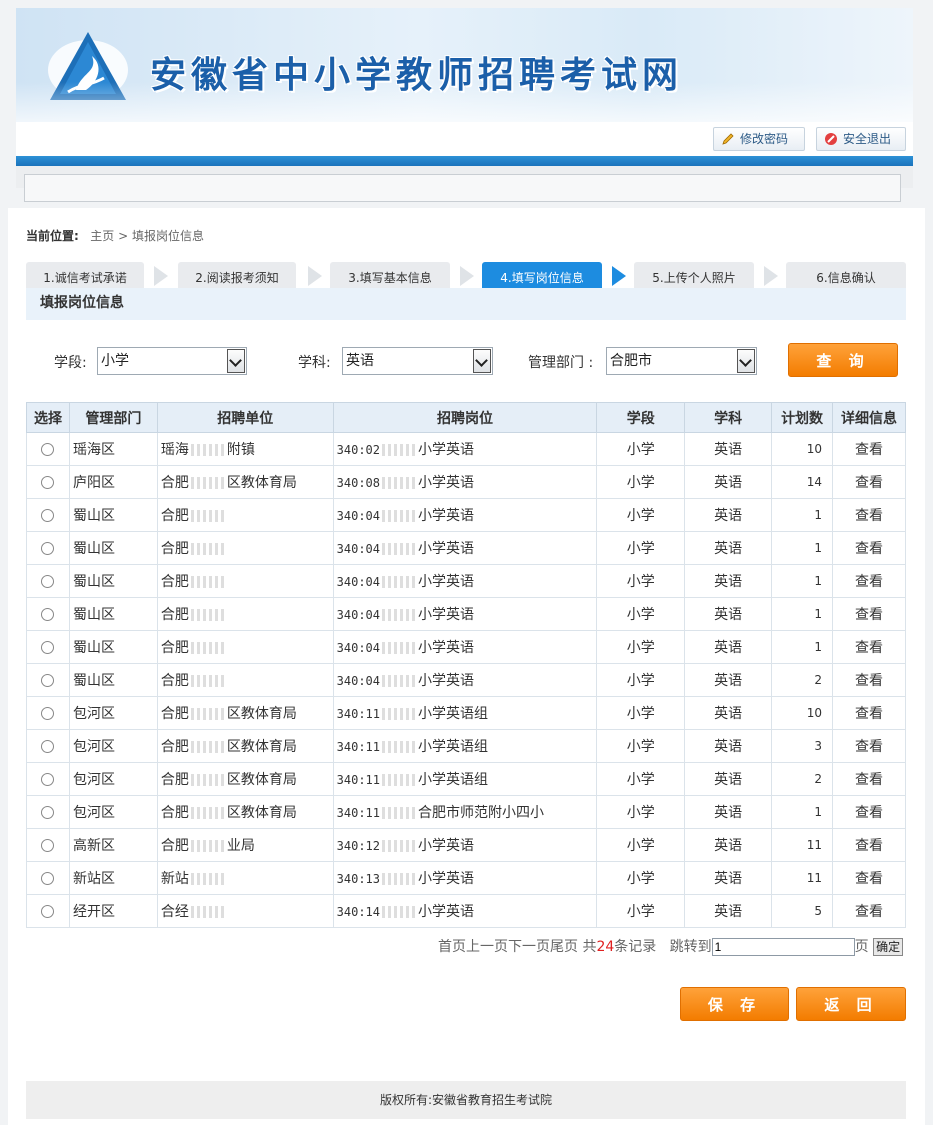 The height and width of the screenshot is (1125, 933). Describe the element at coordinates (52, 236) in the screenshot. I see `breadcrumb-label: 当前位置:` at that location.